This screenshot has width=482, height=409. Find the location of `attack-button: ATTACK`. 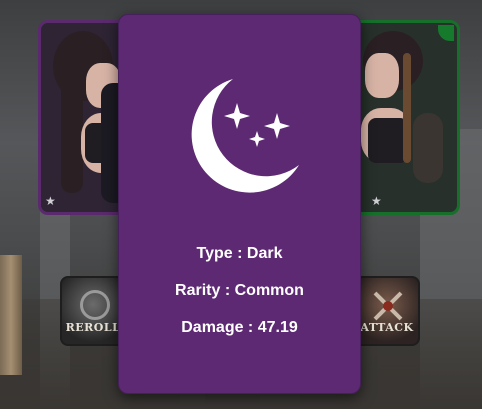

attack-button: ATTACK is located at coordinates (387, 311).